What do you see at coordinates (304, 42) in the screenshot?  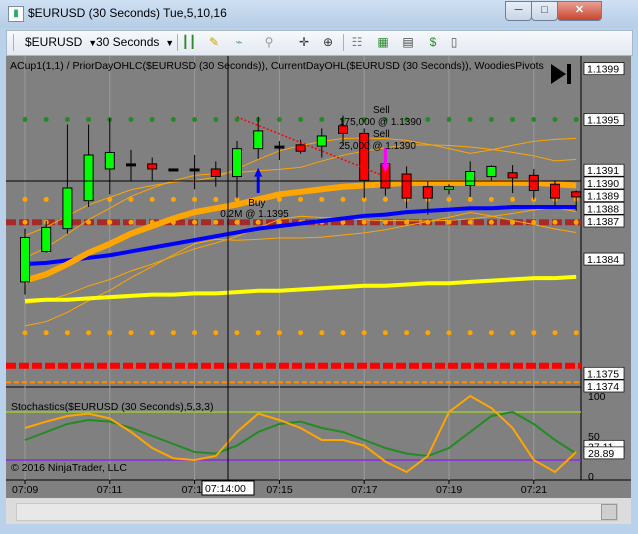 I see `crosshair-icon: ✛` at bounding box center [304, 42].